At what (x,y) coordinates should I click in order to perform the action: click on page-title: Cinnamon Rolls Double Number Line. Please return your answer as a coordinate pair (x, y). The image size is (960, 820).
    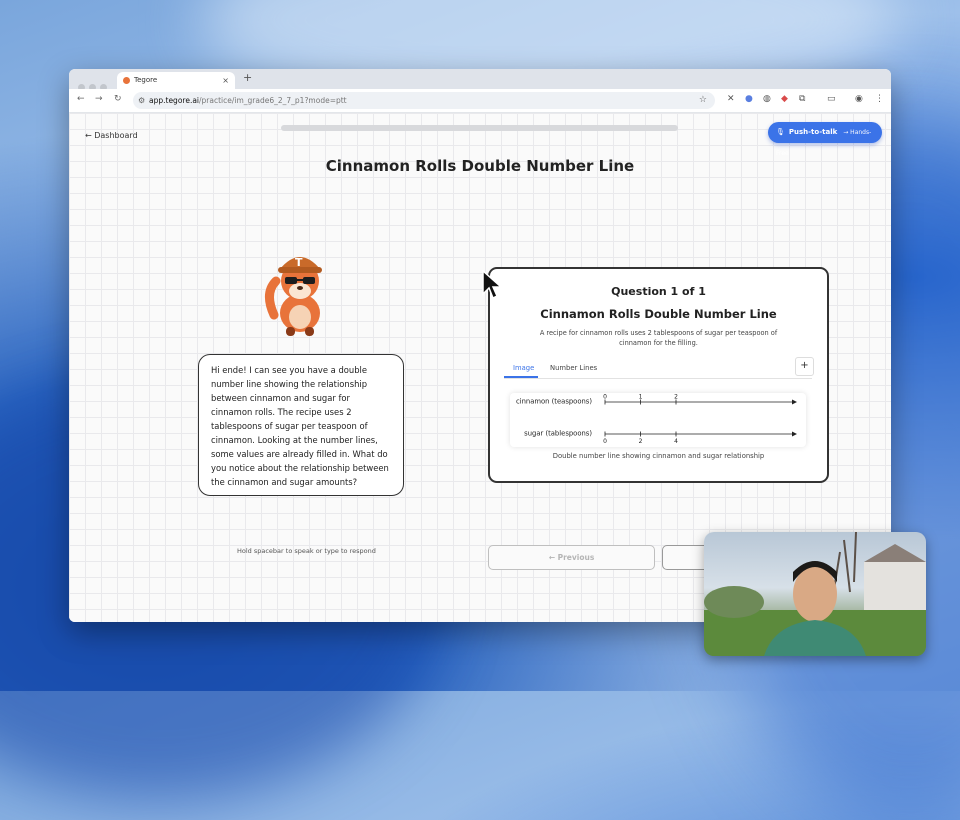
    Looking at the image, I should click on (480, 166).